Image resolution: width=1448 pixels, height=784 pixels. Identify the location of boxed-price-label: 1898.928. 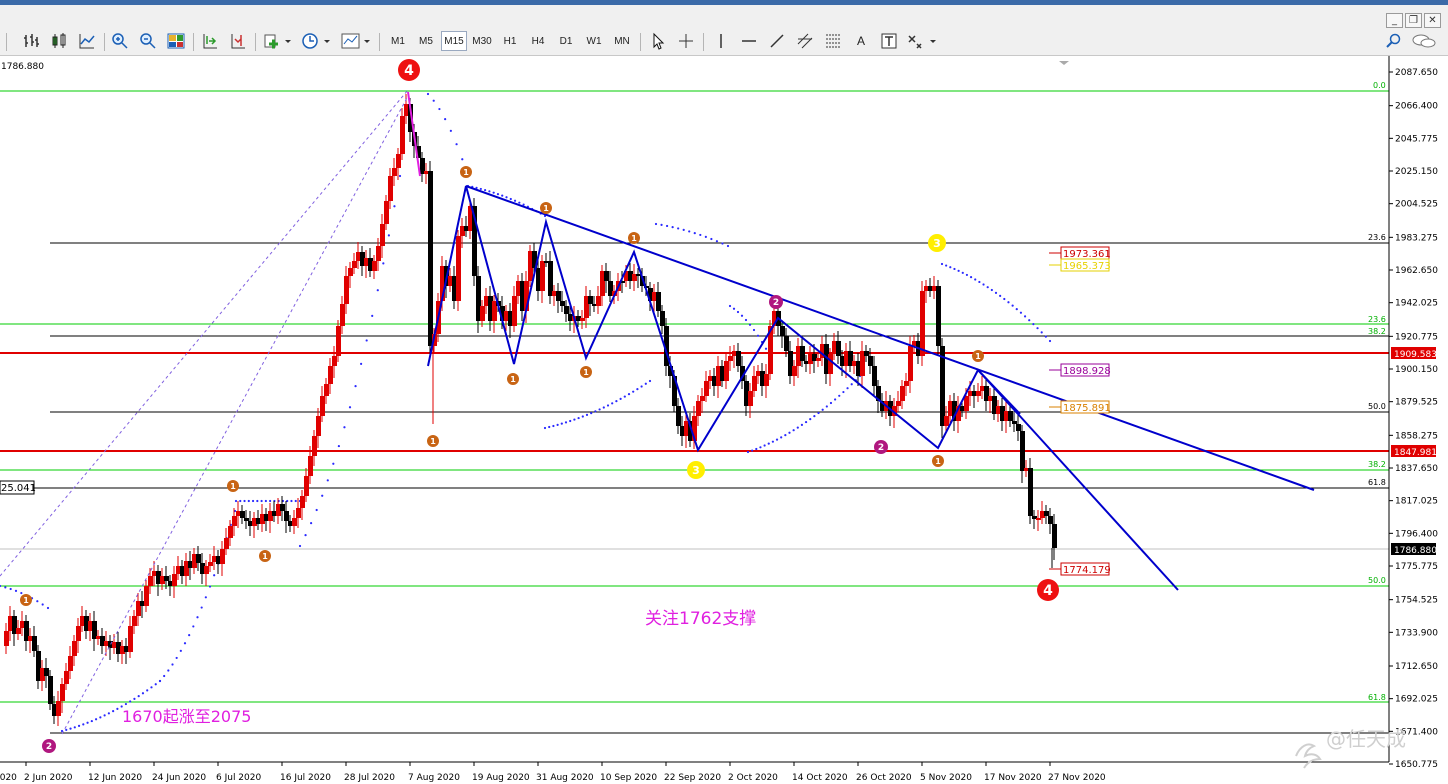
(1087, 371).